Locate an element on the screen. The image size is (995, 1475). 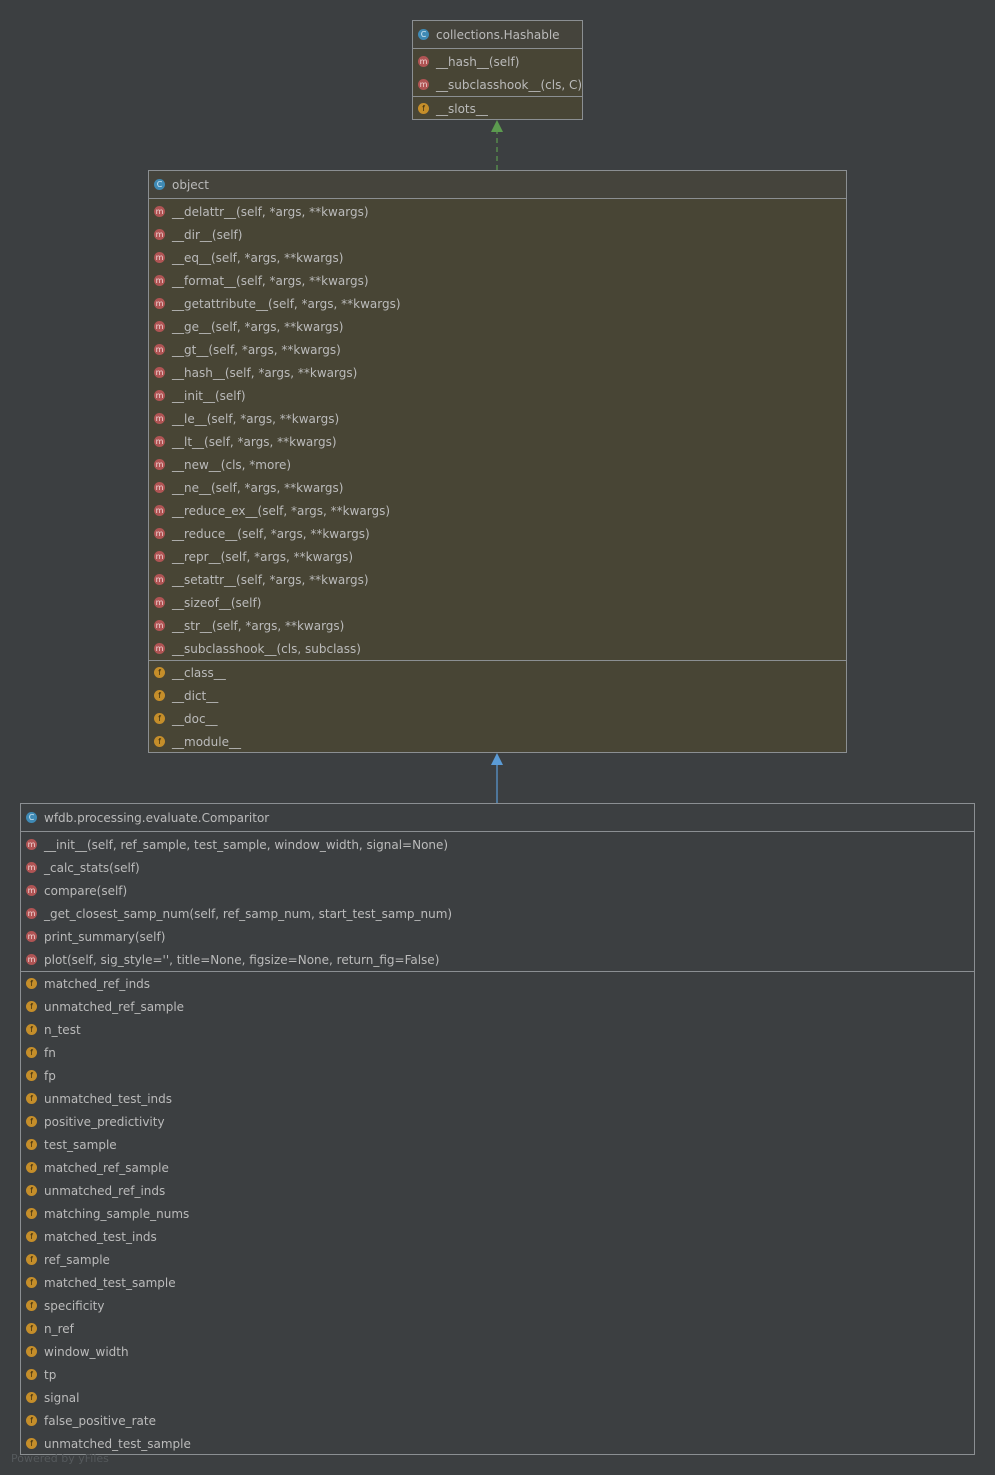
field-row: f positive_predictivity is located at coordinates (497, 1121).